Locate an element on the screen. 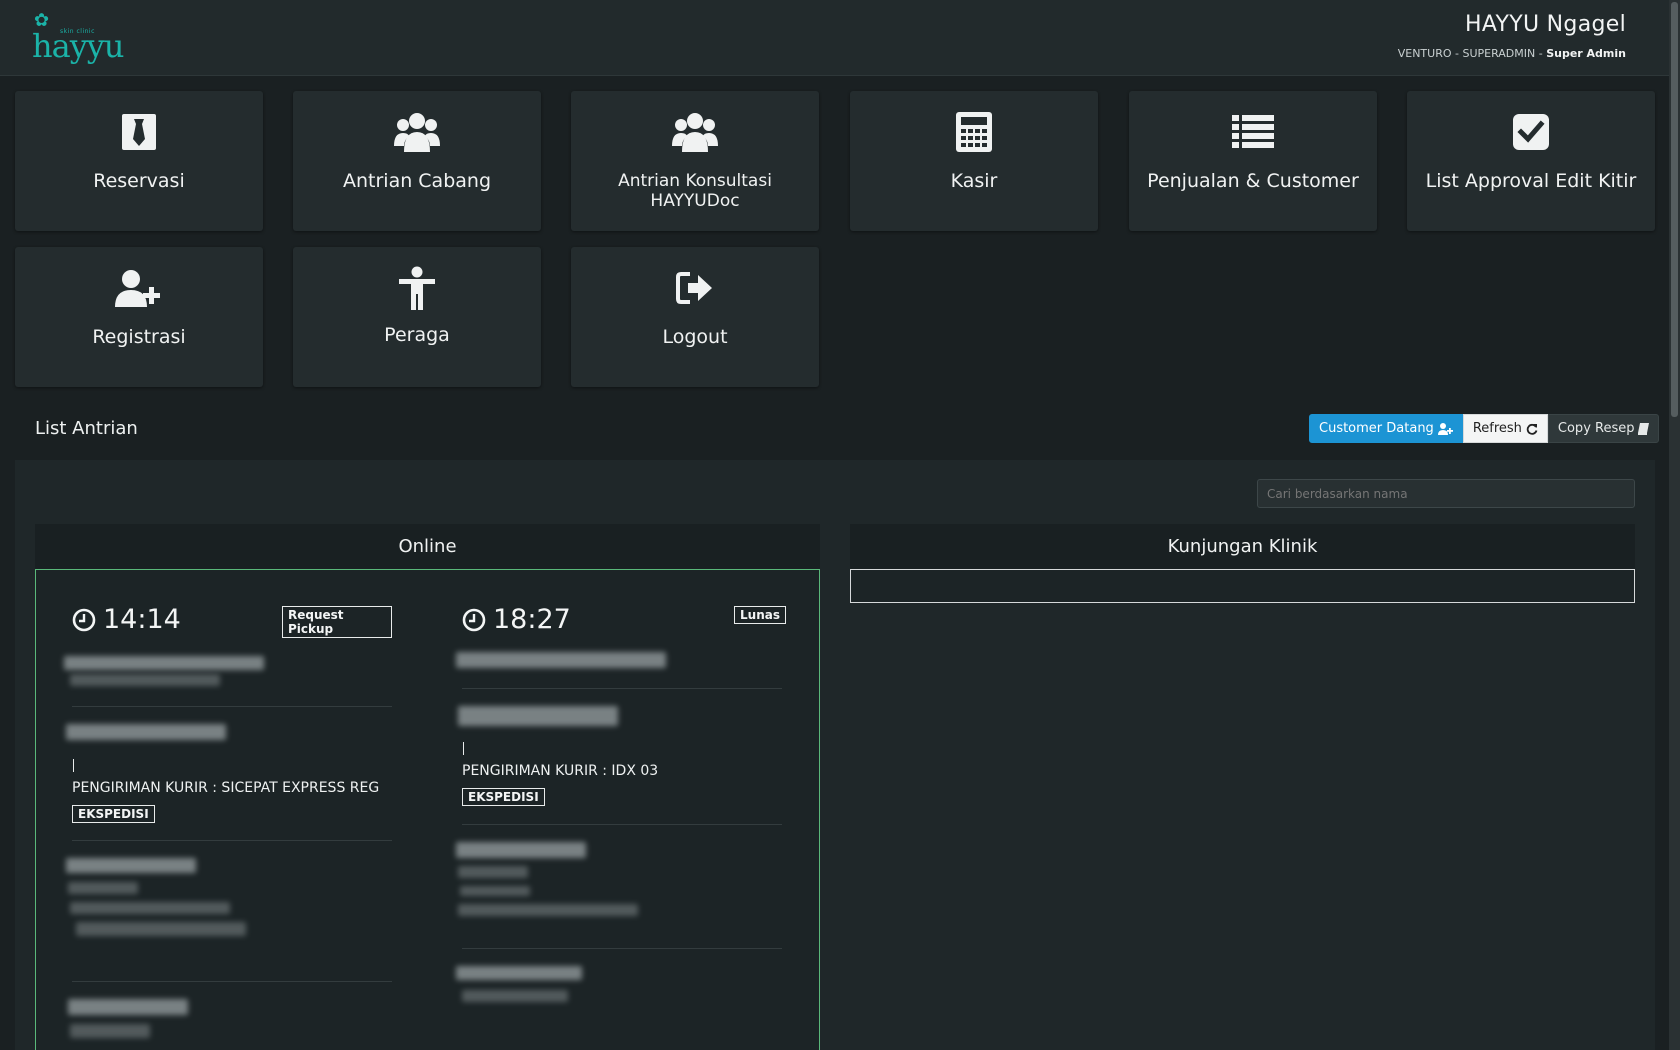  user-role: Super Admin is located at coordinates (1586, 53).